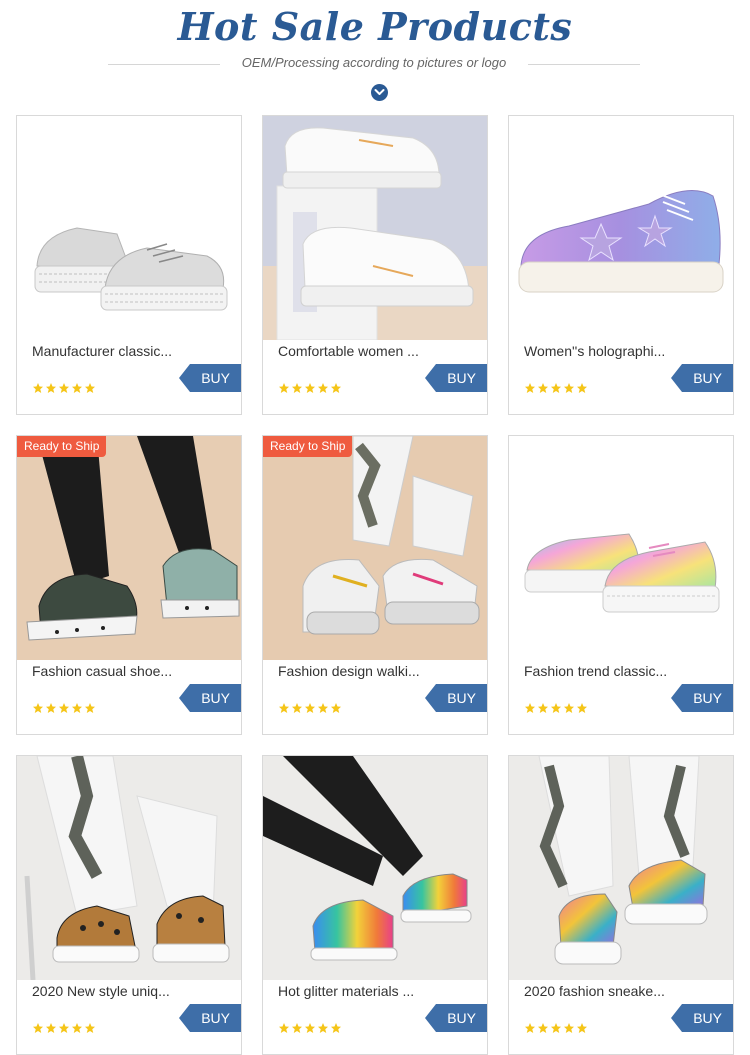 This screenshot has width=750, height=1055. Describe the element at coordinates (584, 64) in the screenshot. I see `divider-right` at that location.